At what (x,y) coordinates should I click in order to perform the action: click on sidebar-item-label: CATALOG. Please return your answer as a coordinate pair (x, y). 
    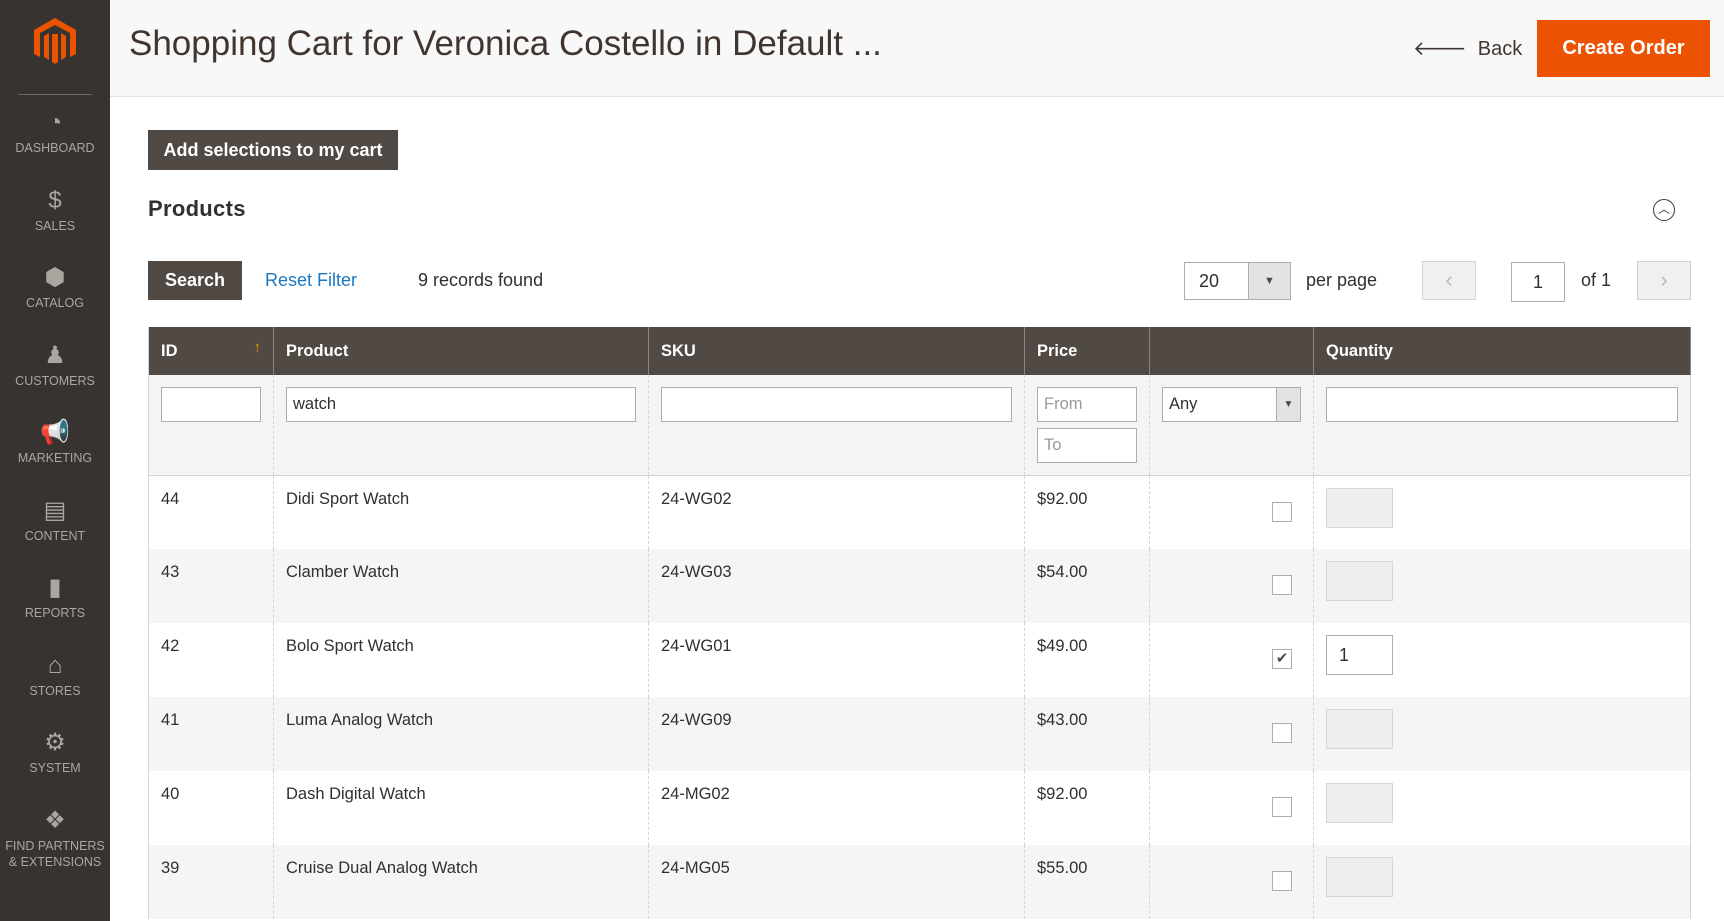
    Looking at the image, I should click on (55, 303).